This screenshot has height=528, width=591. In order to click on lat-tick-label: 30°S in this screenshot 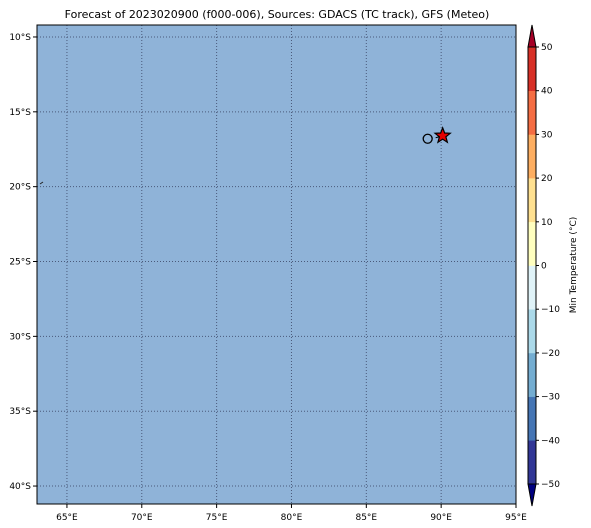, I will do `click(20, 337)`.